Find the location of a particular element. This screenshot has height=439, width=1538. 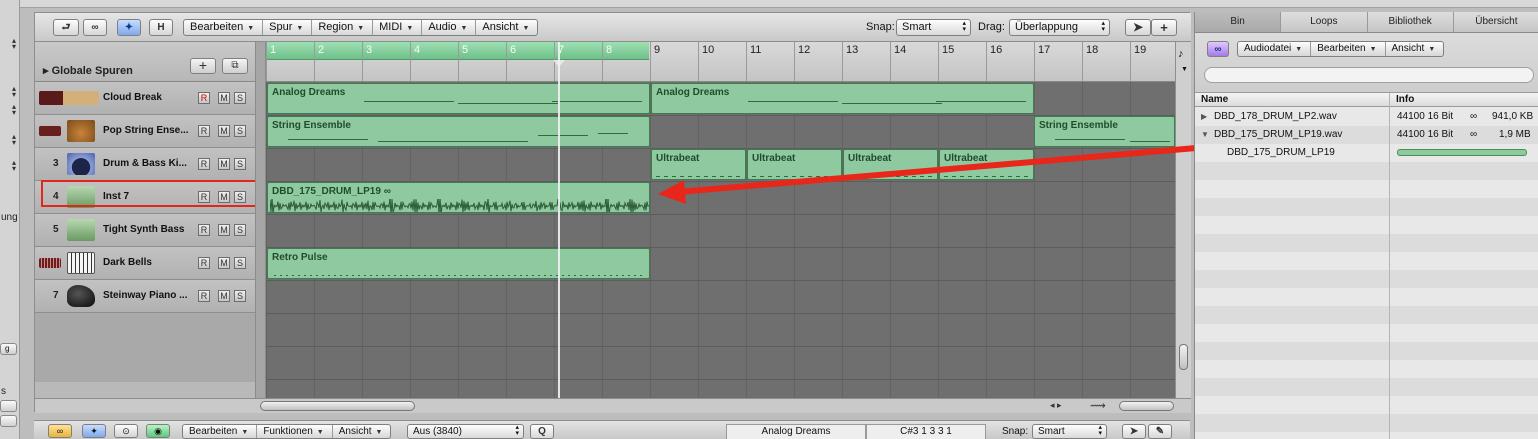

pencil-tool-button: + is located at coordinates (1164, 27).